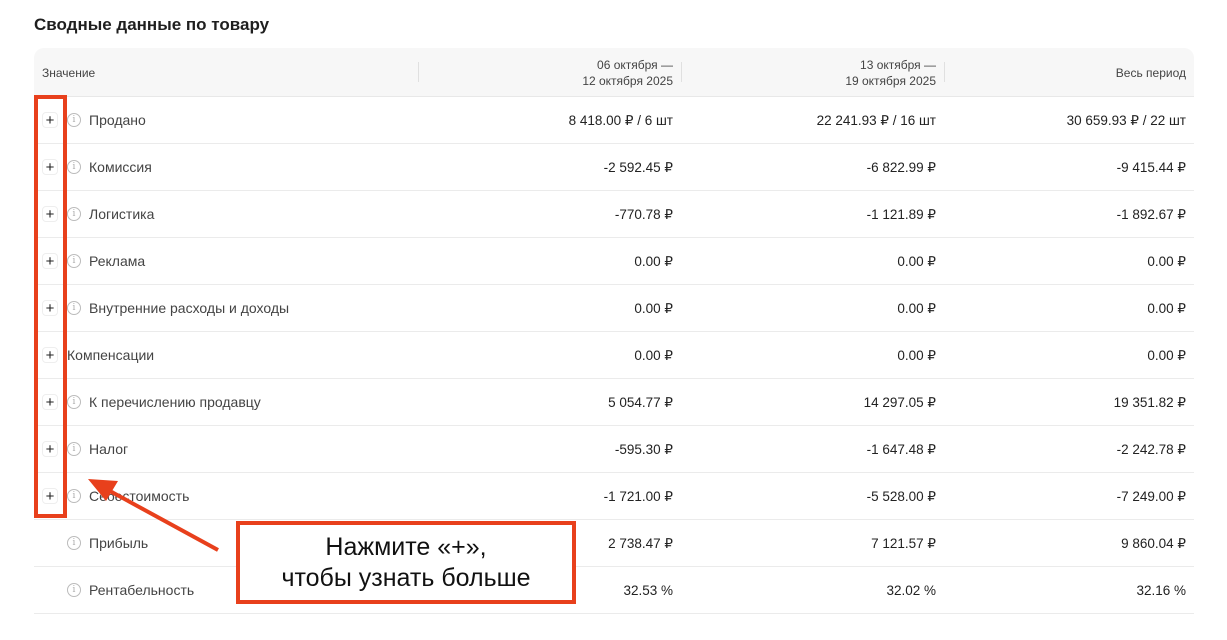  Describe the element at coordinates (153, 515) in the screenshot. I see `arrow-icon` at that location.